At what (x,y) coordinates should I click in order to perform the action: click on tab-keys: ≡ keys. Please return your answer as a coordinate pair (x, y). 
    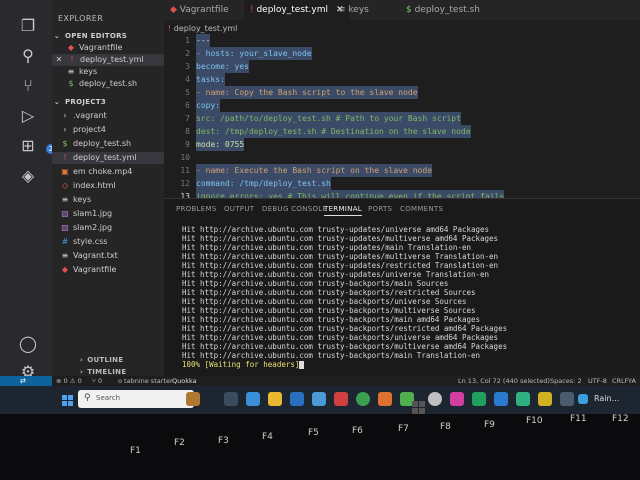
    Looking at the image, I should click on (353, 10).